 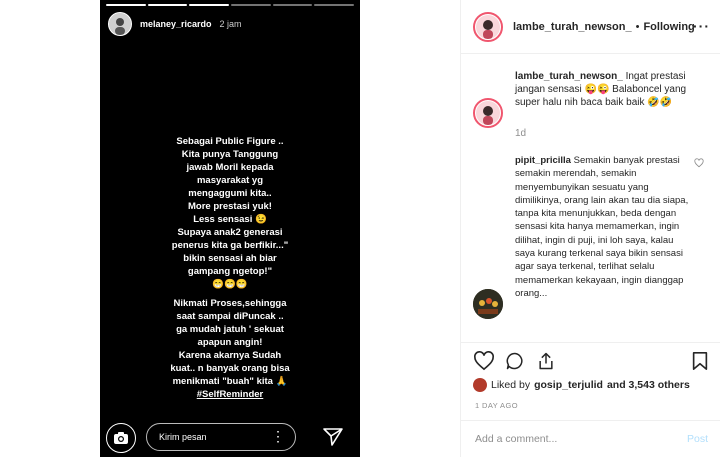 What do you see at coordinates (488, 113) in the screenshot?
I see `caption-avatar` at bounding box center [488, 113].